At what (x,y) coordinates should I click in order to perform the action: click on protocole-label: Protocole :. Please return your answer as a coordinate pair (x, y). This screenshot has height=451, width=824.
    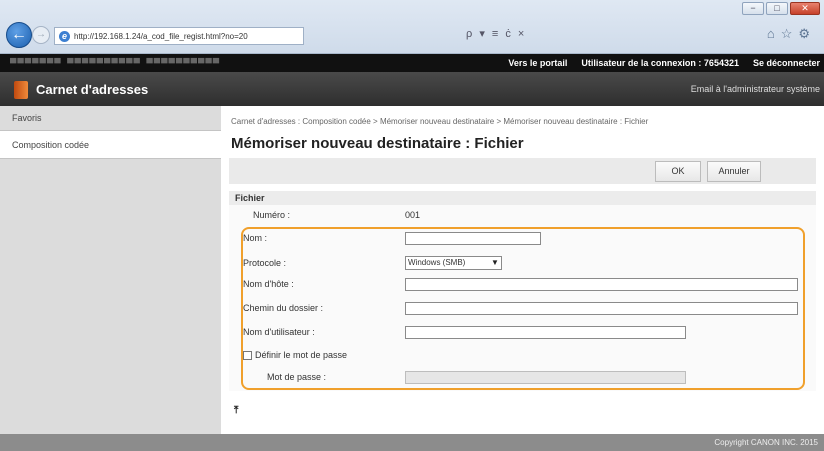
    Looking at the image, I should click on (265, 263).